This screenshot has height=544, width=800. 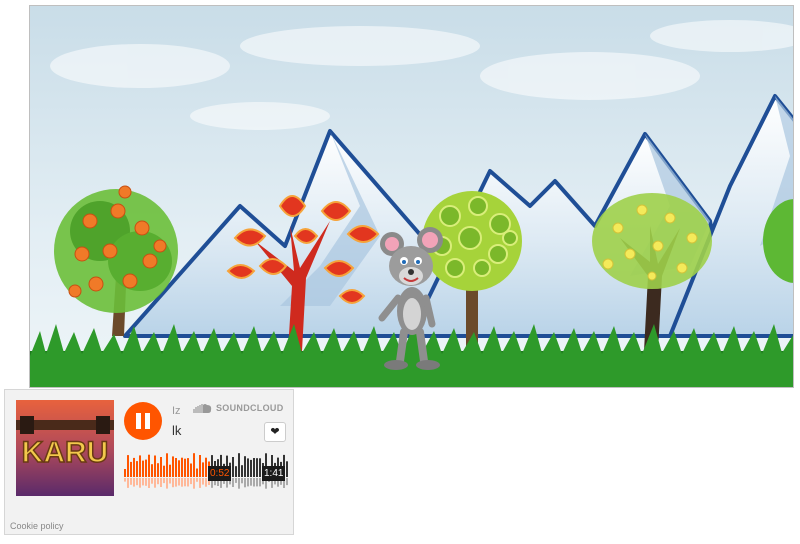 I want to click on heart-icon: ❤, so click(x=275, y=432).